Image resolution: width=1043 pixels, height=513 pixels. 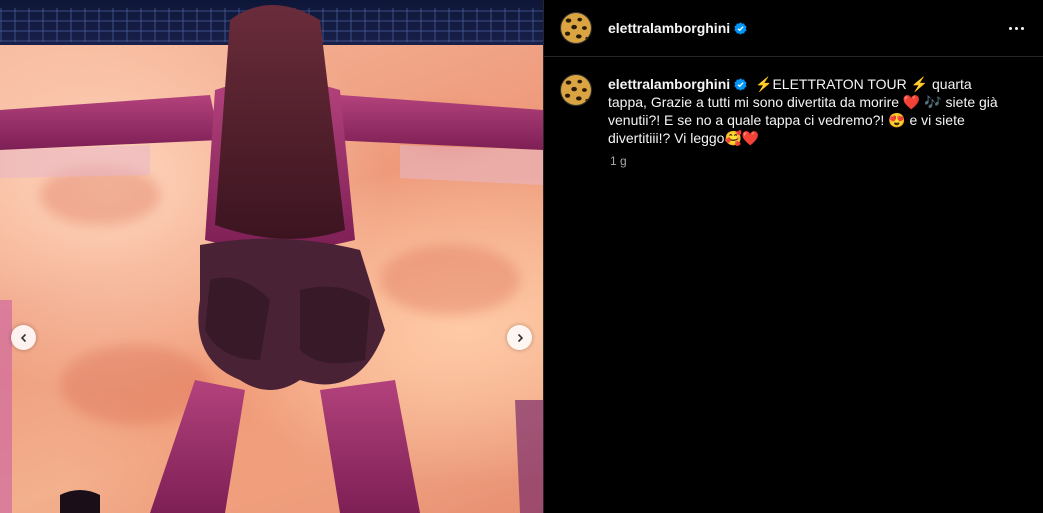 I want to click on post-header: elettralamborghini, so click(x=793, y=28).